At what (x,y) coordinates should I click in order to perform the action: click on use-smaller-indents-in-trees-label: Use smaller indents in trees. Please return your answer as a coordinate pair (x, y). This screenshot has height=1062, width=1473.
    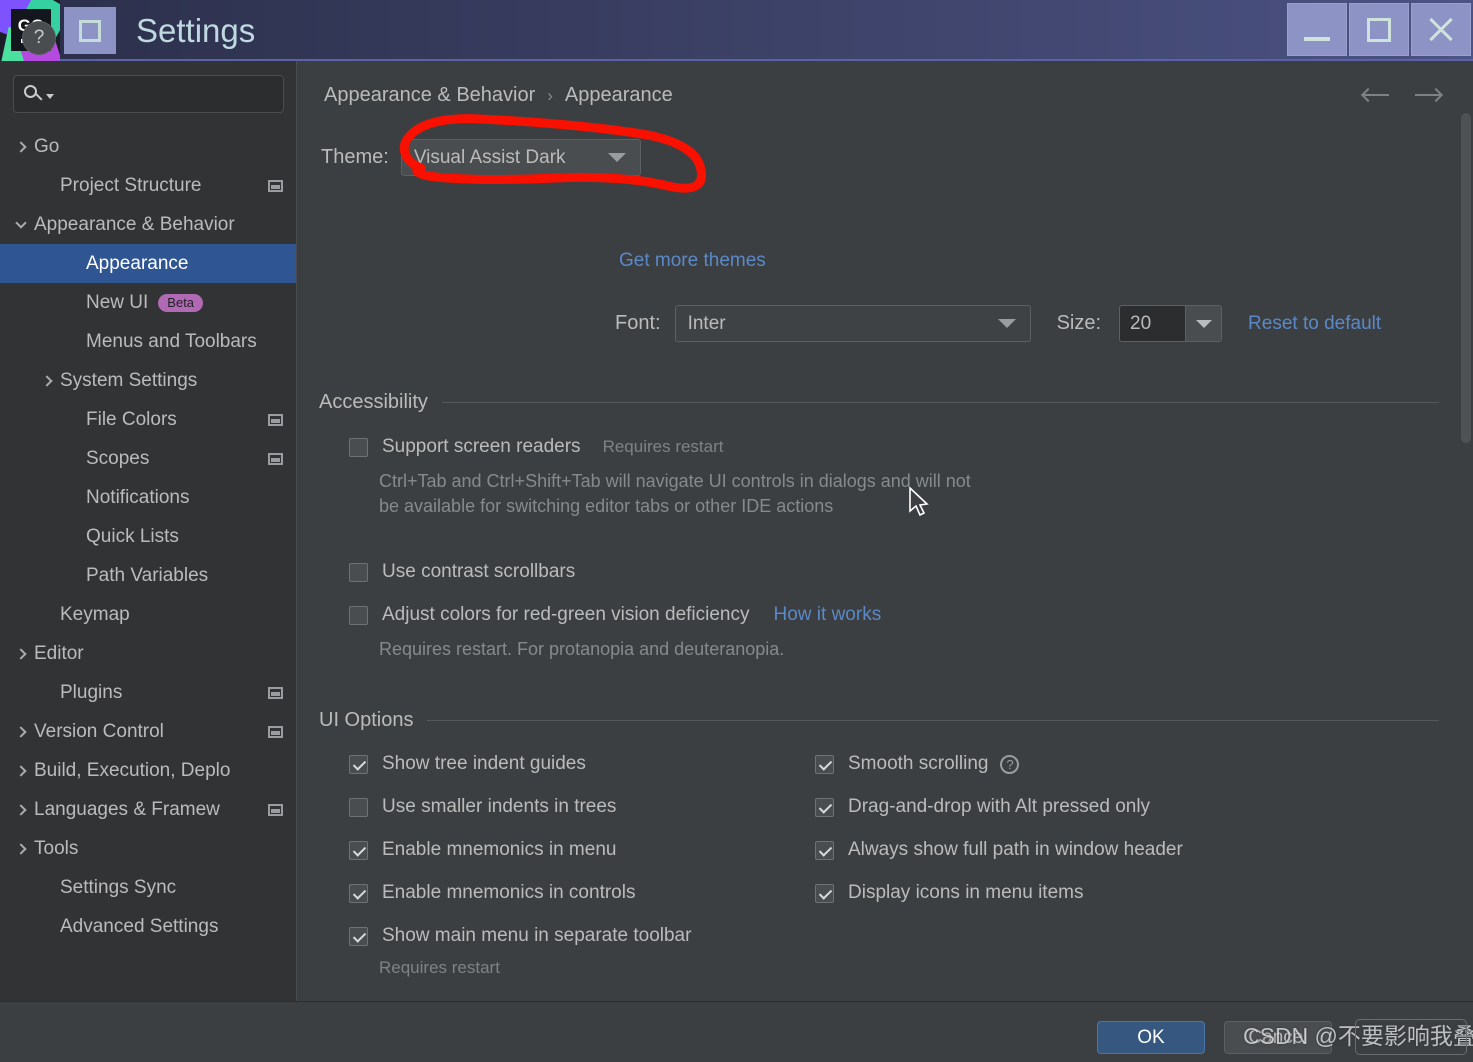
    Looking at the image, I should click on (499, 806).